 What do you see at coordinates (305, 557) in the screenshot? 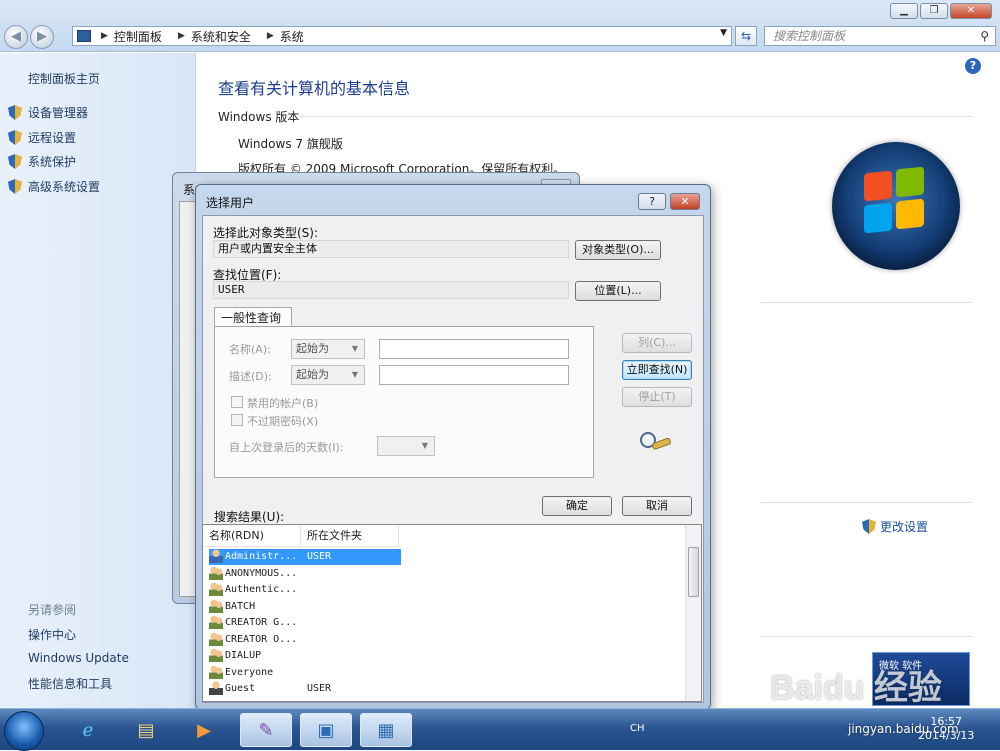
I see `list-item: Administr... USER` at bounding box center [305, 557].